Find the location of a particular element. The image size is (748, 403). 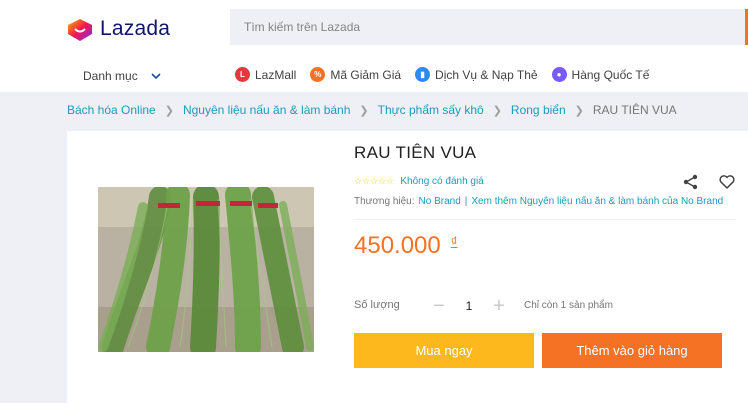

breadcrumb-item: Thực phẩm sấy khô is located at coordinates (431, 110).